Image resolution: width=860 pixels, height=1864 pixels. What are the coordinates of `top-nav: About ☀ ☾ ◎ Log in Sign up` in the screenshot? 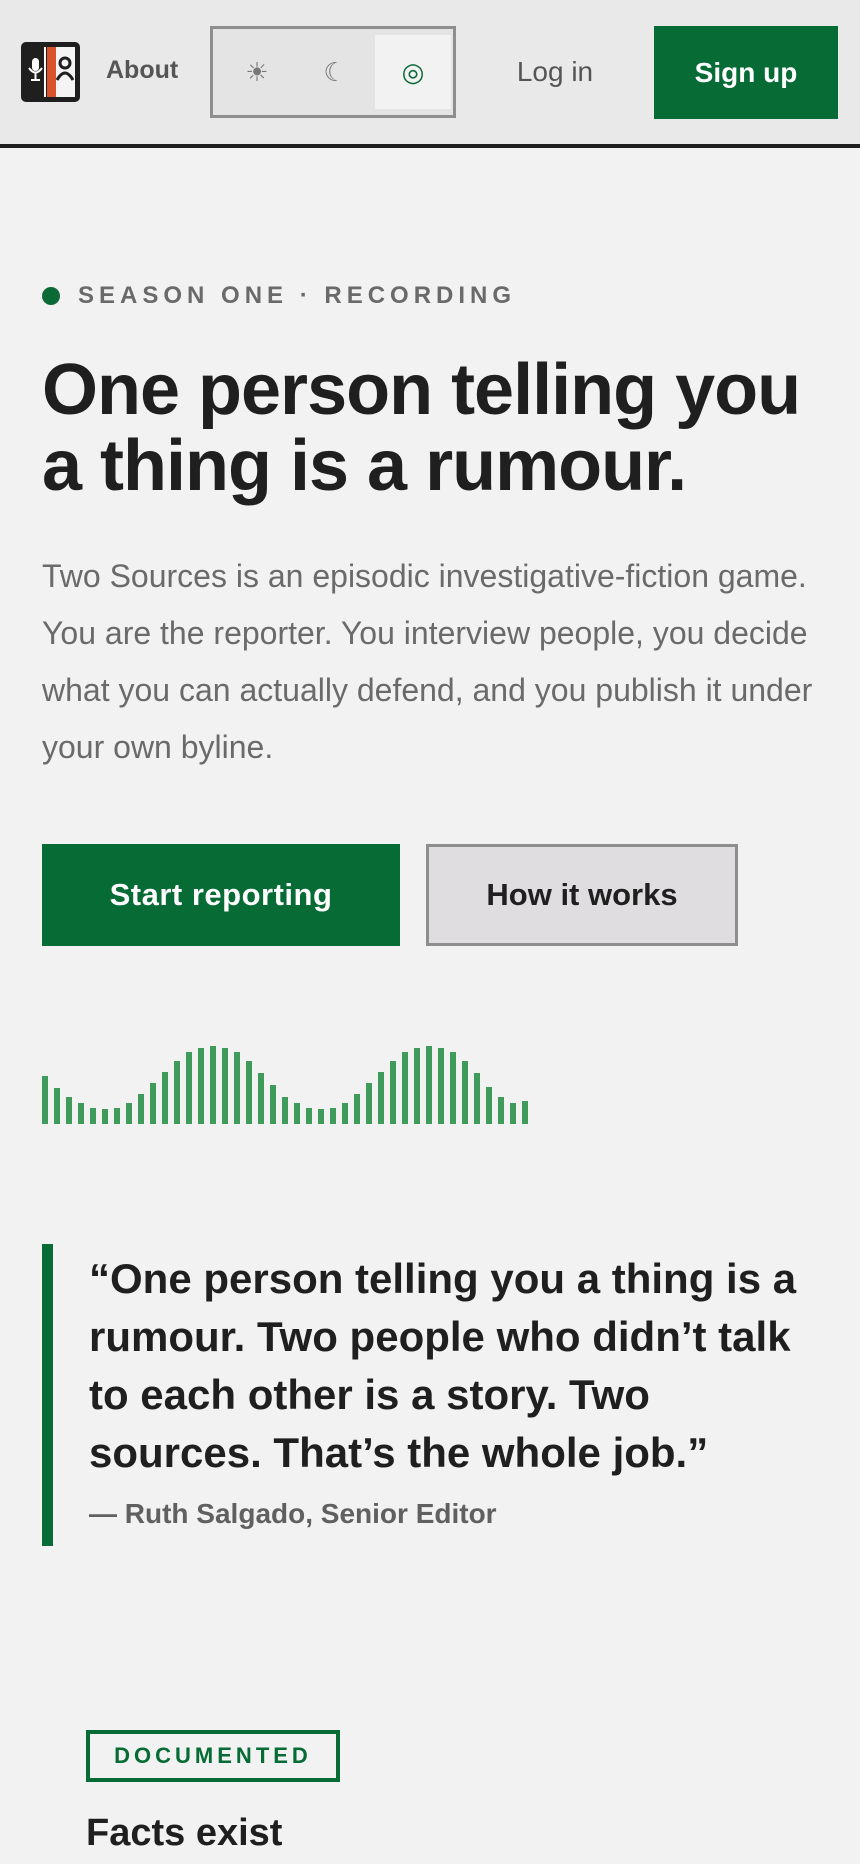 It's located at (430, 74).